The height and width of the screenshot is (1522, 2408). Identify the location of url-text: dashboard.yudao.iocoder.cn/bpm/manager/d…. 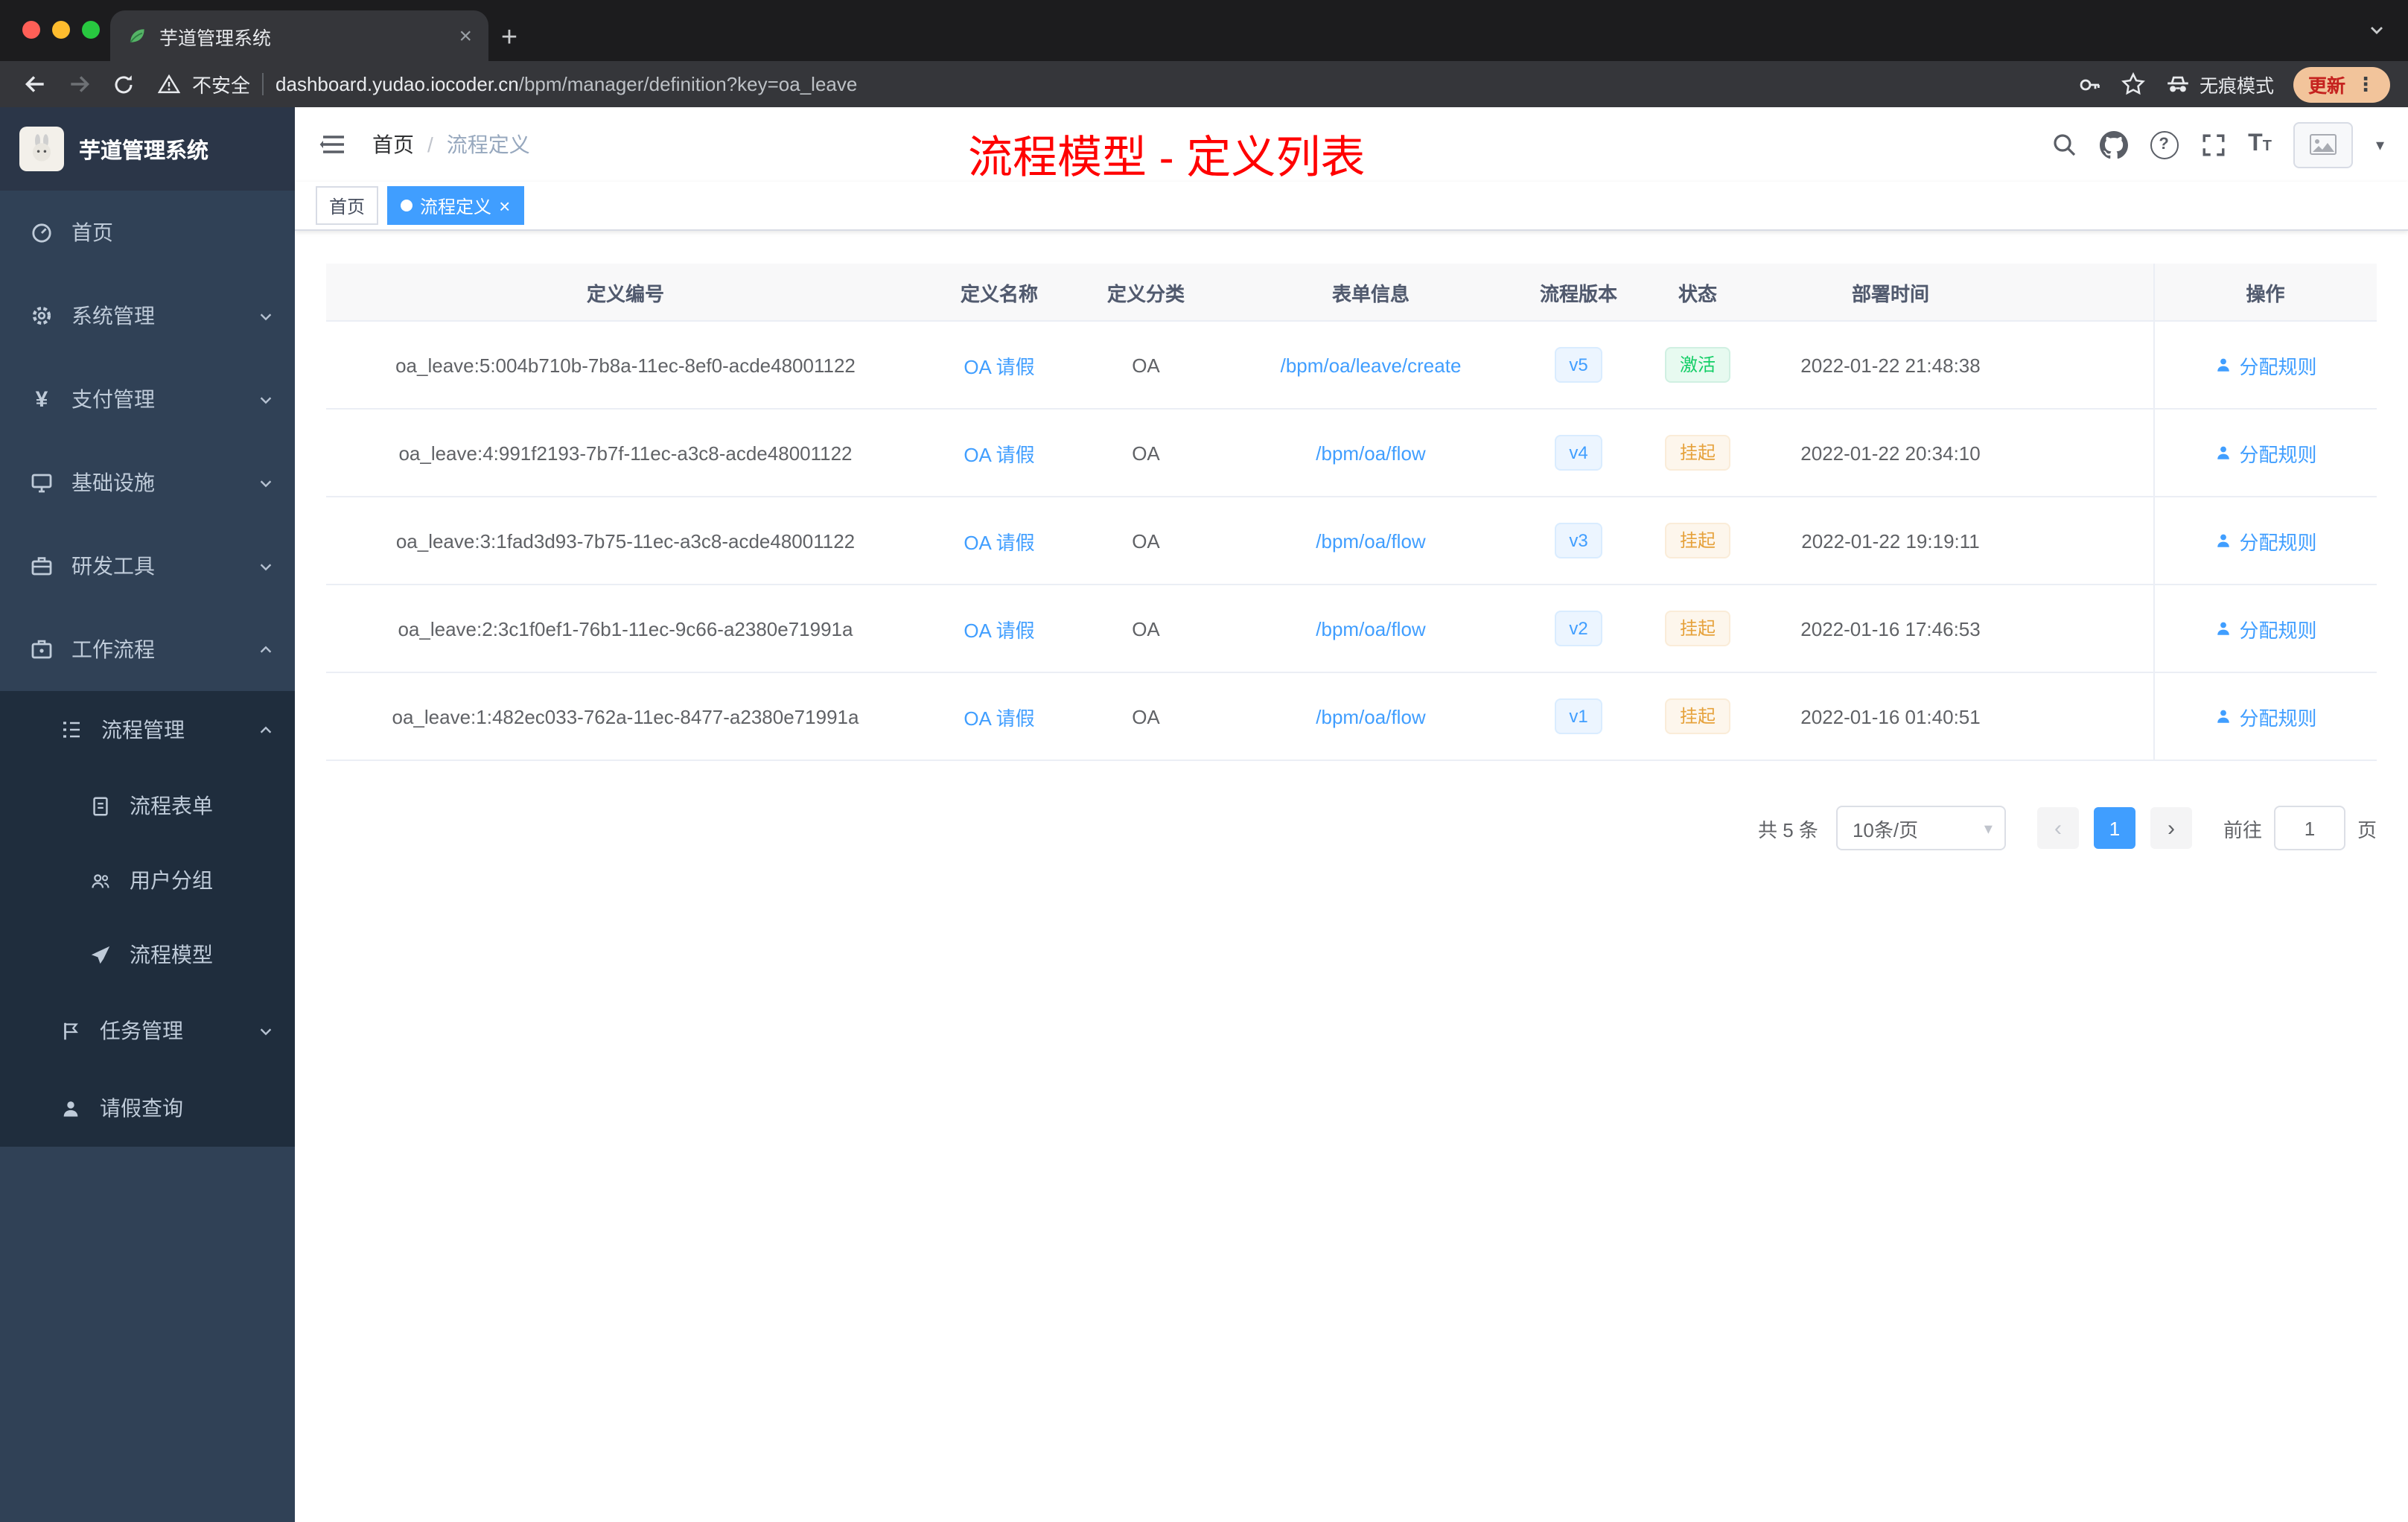
(566, 84).